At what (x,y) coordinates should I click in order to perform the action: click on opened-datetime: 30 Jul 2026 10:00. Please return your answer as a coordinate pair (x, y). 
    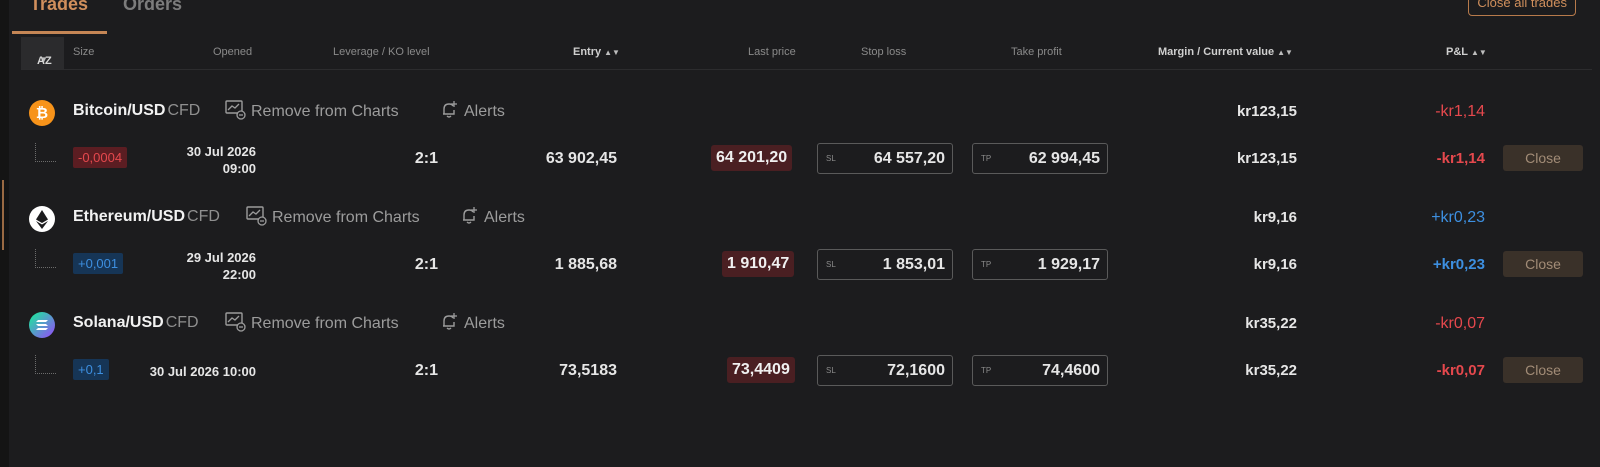
    Looking at the image, I should click on (202, 371).